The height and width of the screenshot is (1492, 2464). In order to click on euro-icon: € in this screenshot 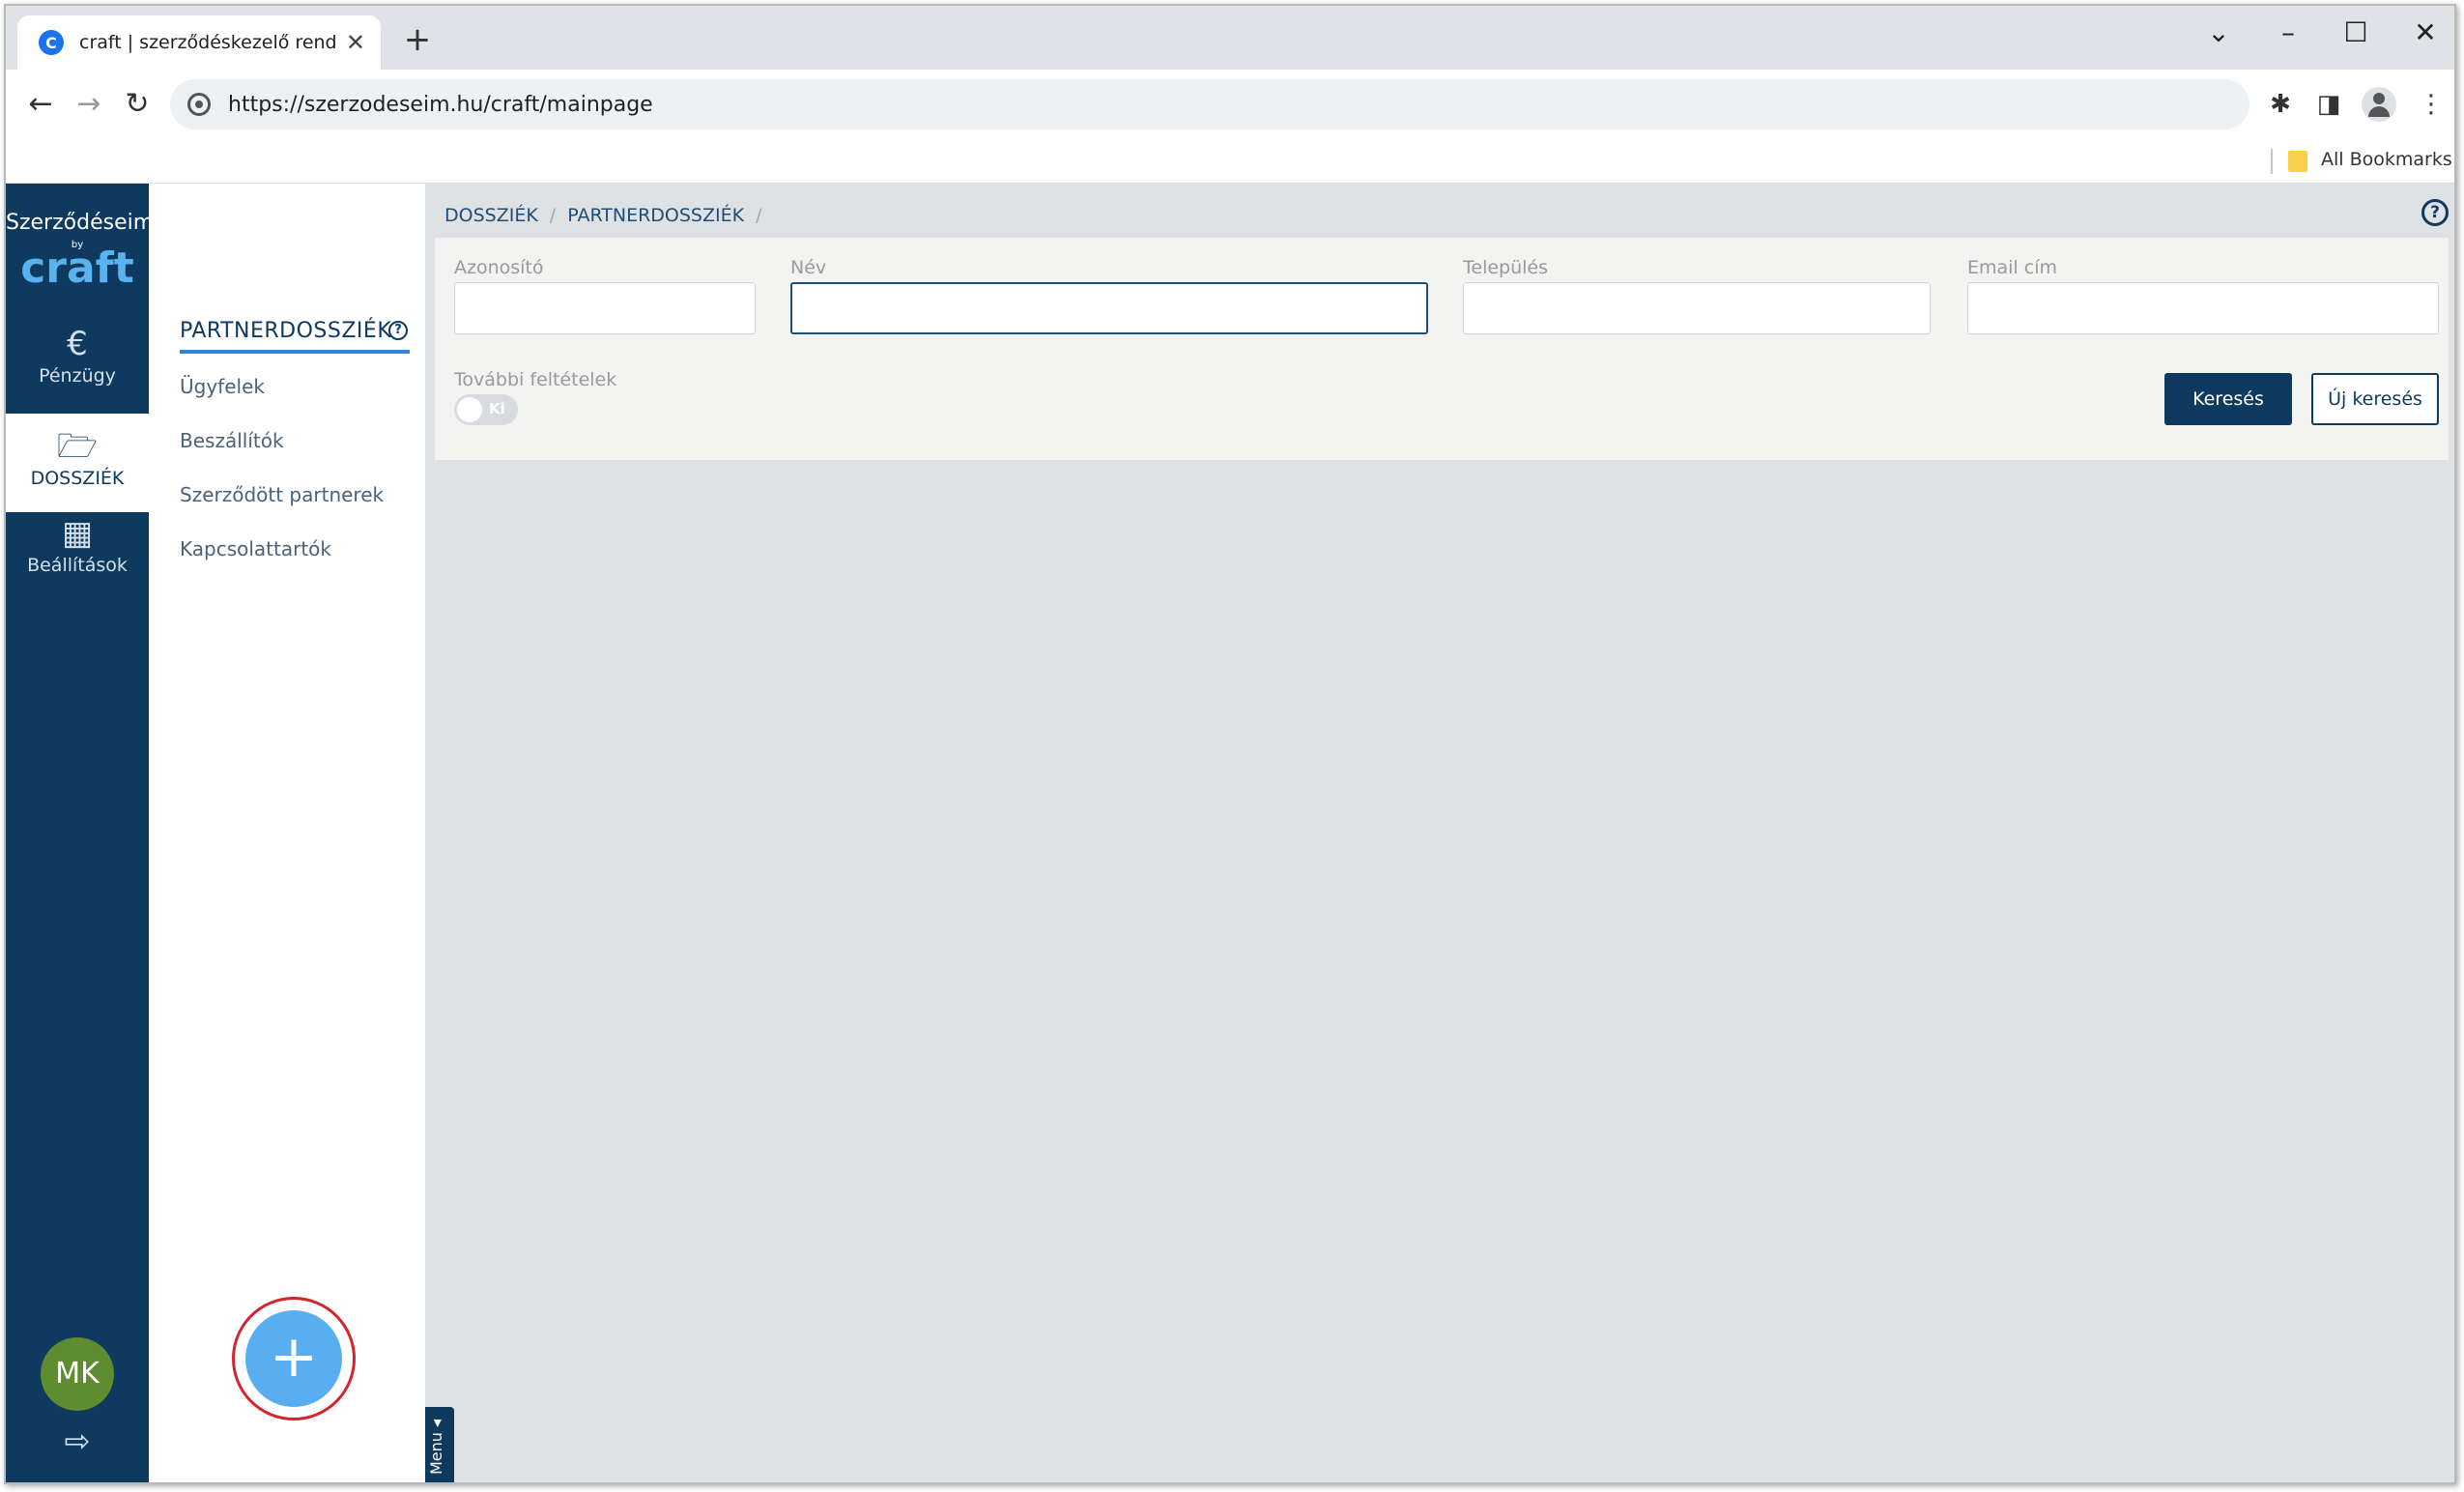, I will do `click(77, 344)`.